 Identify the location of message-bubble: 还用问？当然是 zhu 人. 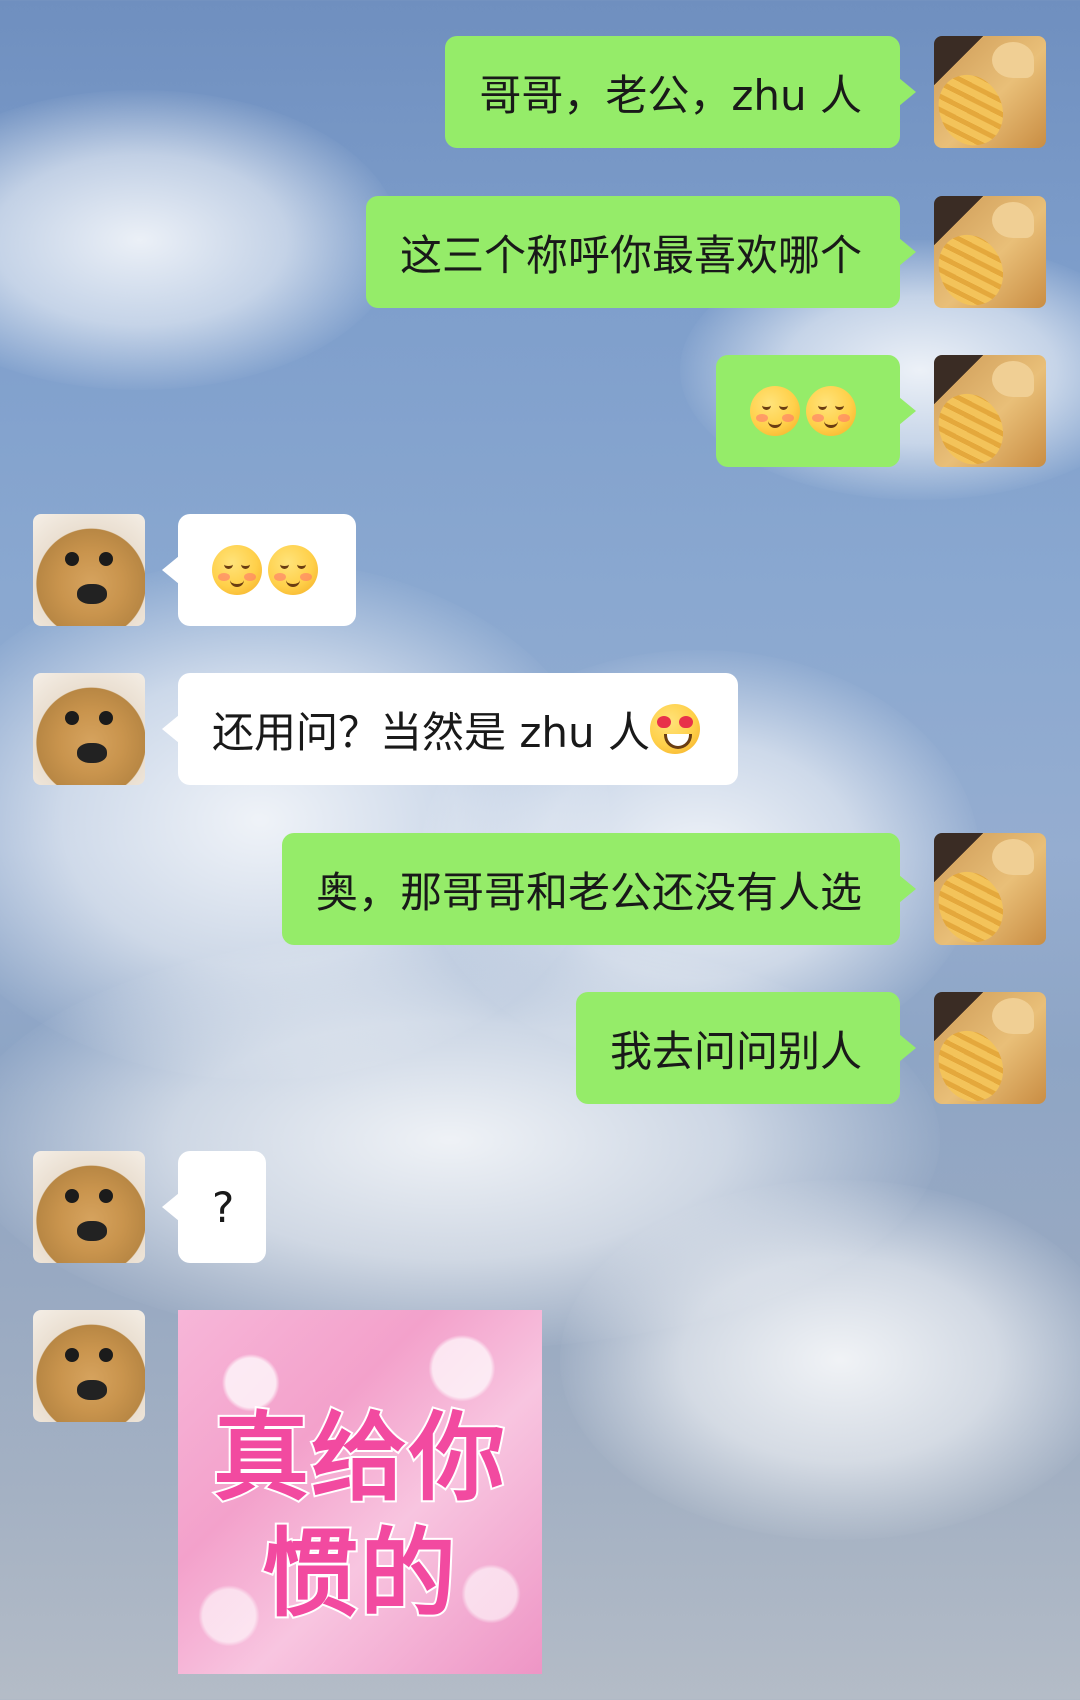
(450, 729).